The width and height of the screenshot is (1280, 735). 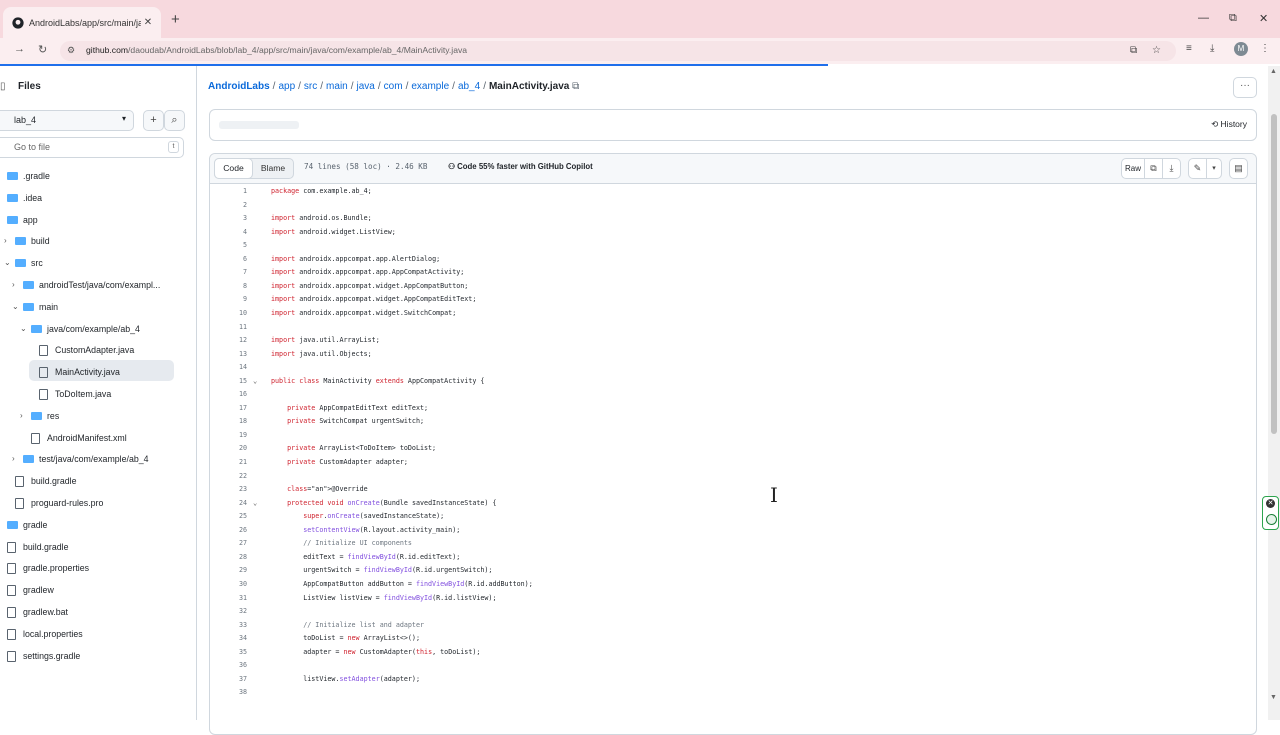 I want to click on line-number: 20, so click(x=228, y=448).